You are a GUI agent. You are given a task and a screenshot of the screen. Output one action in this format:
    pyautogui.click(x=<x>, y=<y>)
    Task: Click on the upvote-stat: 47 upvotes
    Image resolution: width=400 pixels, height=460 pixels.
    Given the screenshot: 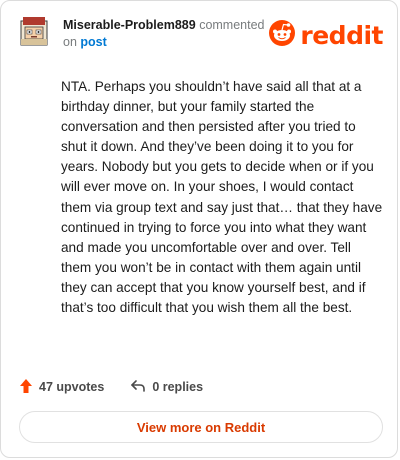 What is the action you would take?
    pyautogui.click(x=61, y=387)
    